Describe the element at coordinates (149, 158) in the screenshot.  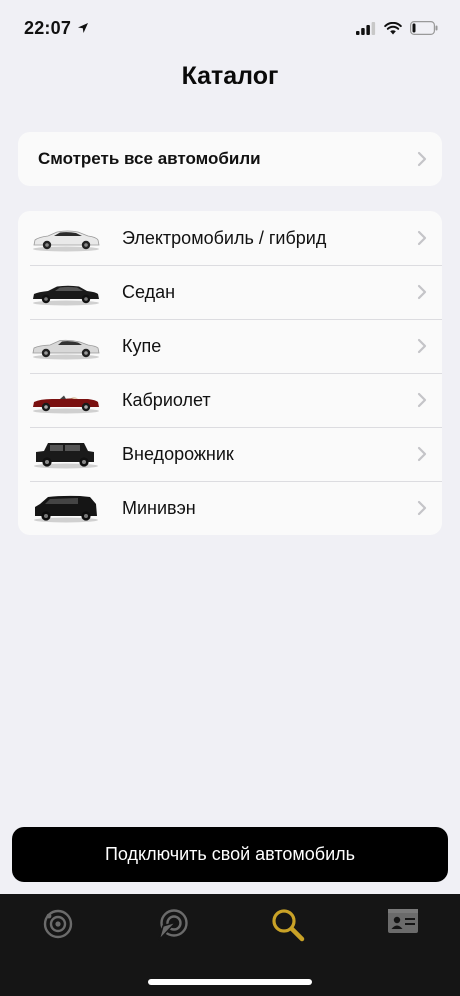
I see `all-cars-label: Смотреть все автомобили` at that location.